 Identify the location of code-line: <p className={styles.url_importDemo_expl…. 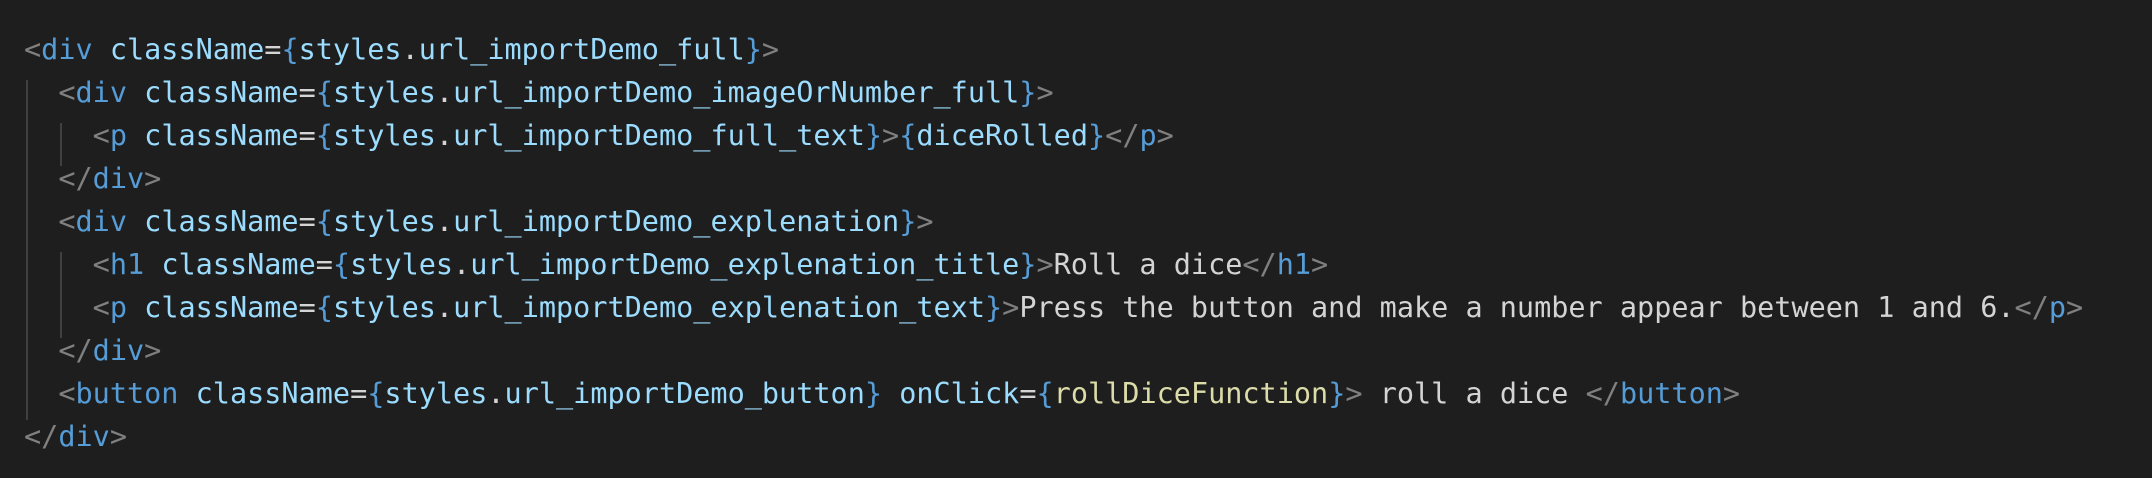
(1054, 307).